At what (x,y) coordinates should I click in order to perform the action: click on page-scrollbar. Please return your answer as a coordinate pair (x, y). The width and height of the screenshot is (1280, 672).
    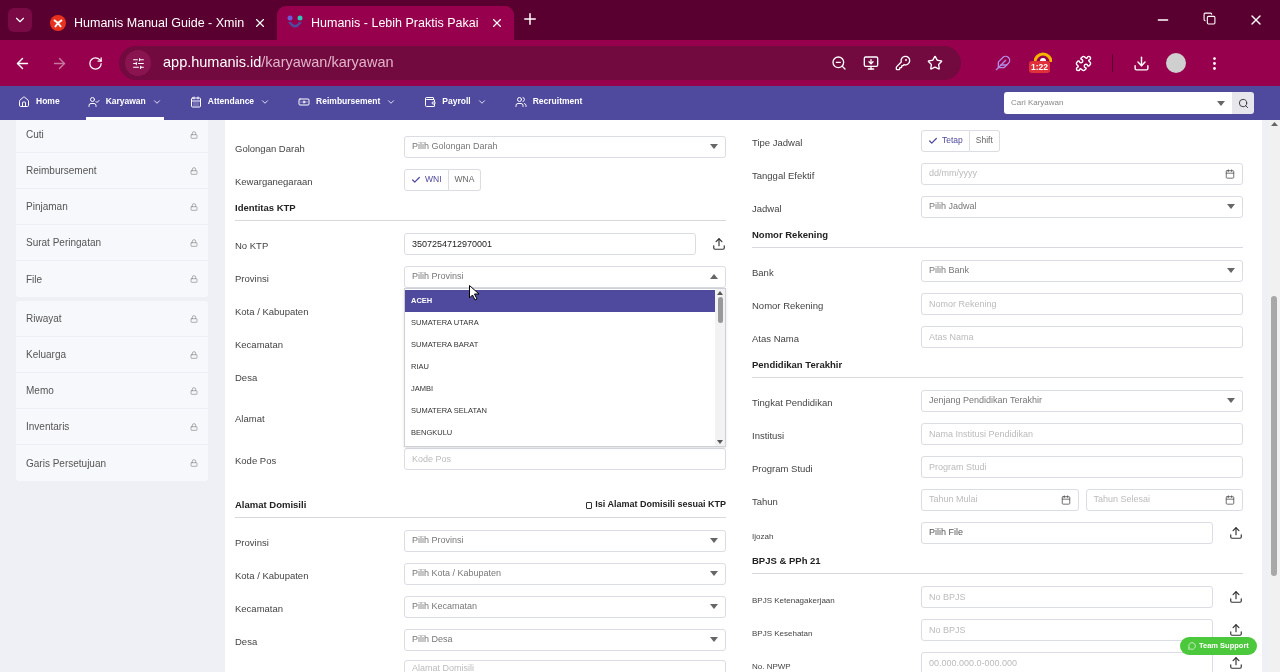
    Looking at the image, I should click on (1274, 396).